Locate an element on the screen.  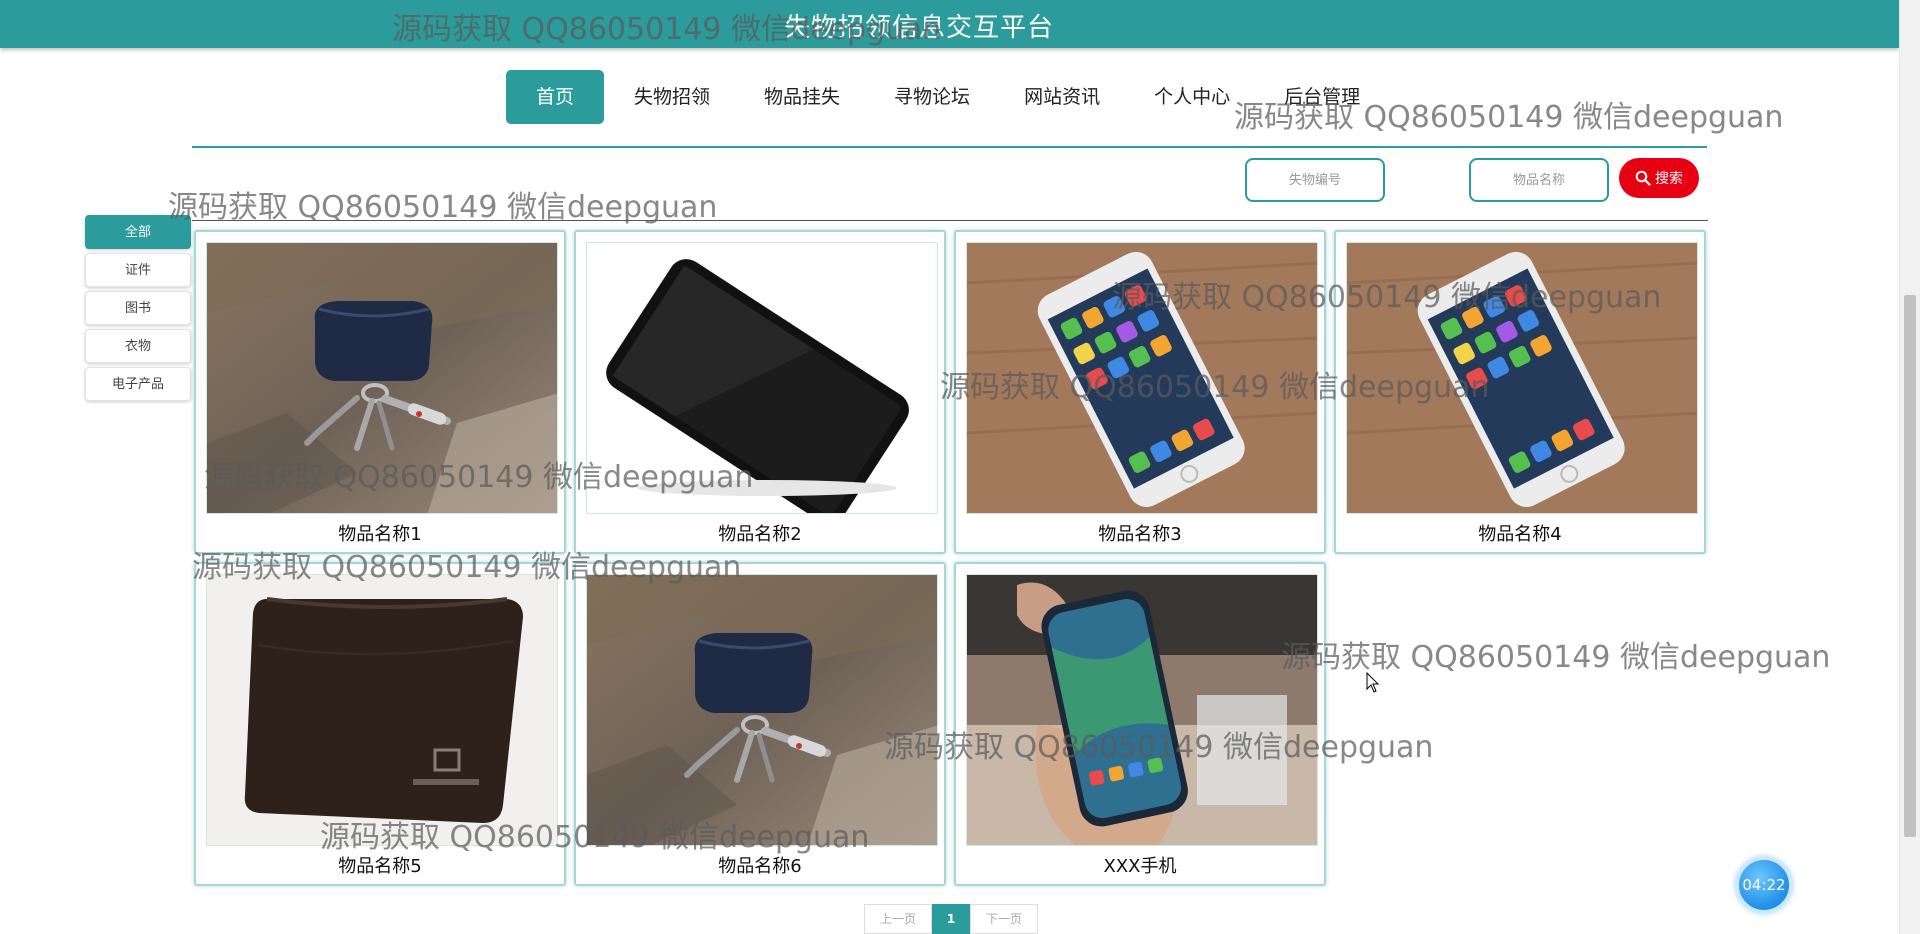
item-name-input is located at coordinates (1539, 180).